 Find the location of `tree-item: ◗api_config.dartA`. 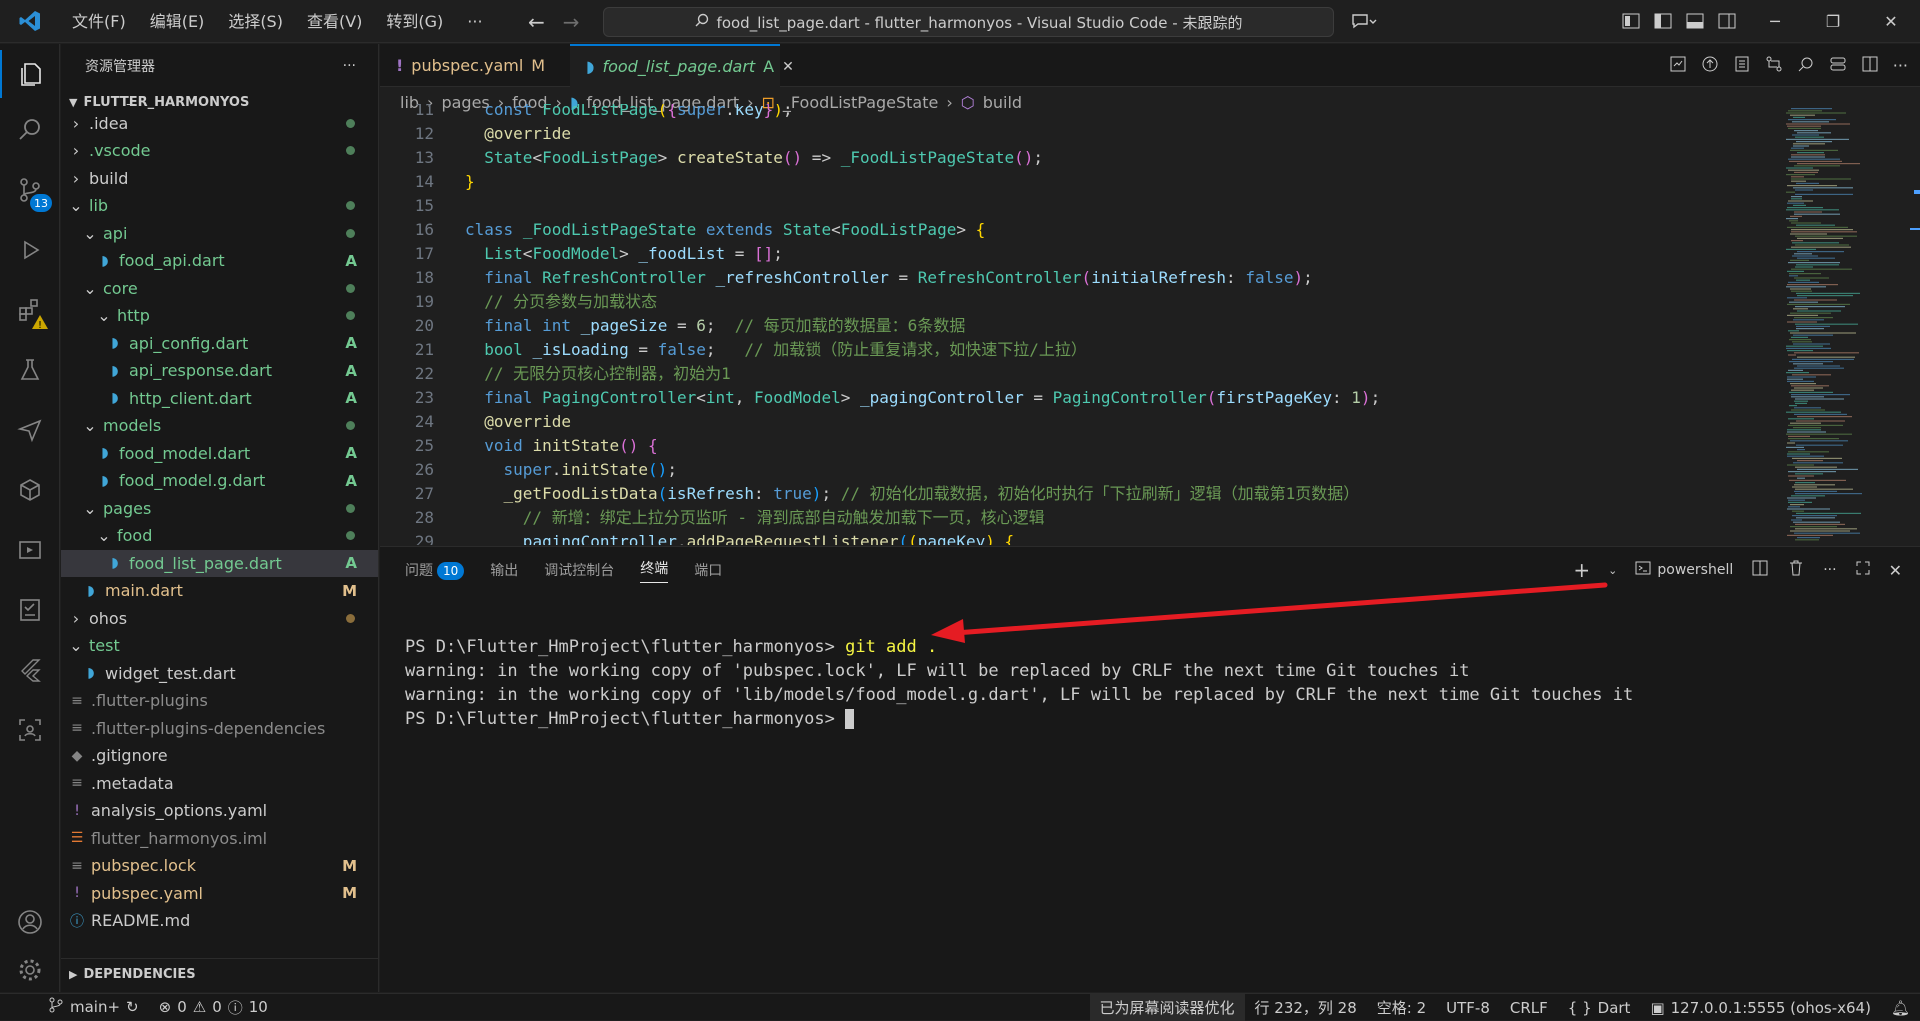

tree-item: ◗api_config.dartA is located at coordinates (220, 343).